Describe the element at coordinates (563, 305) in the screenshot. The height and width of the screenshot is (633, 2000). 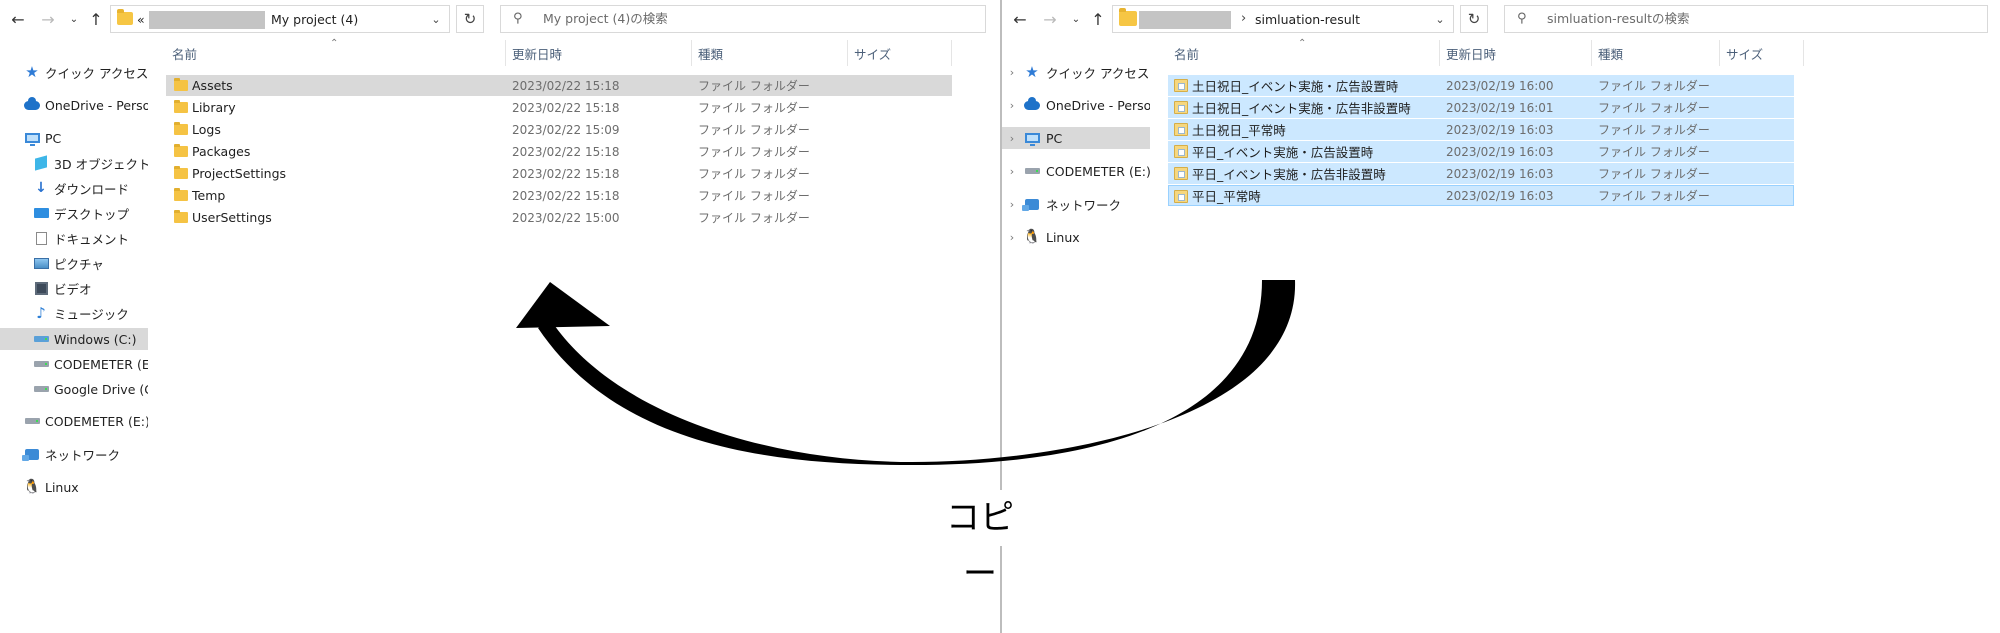
I see `arrow-head` at that location.